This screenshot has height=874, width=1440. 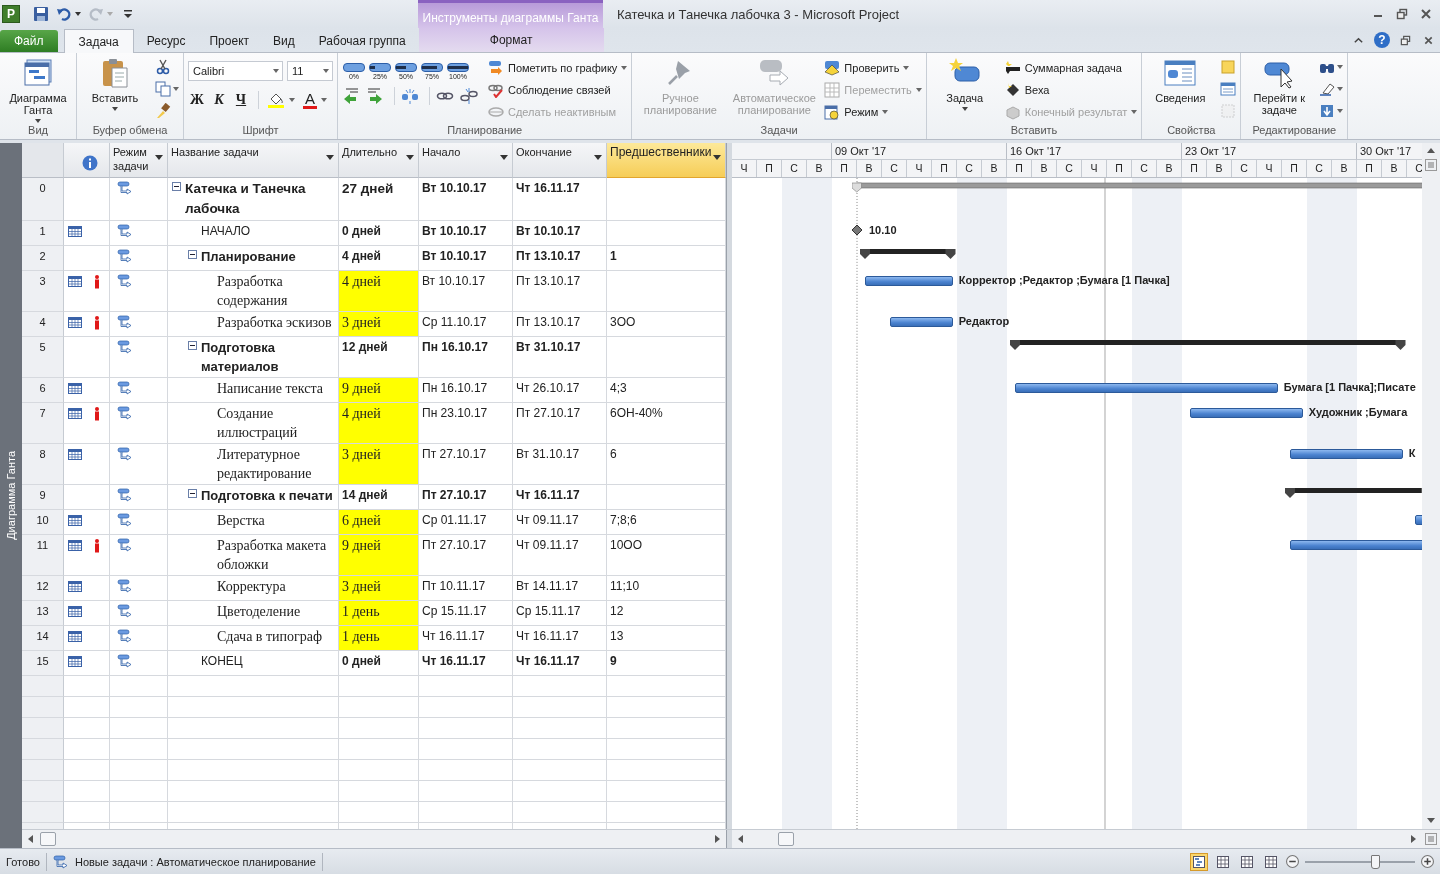 I want to click on row-number: 1, so click(x=43, y=233).